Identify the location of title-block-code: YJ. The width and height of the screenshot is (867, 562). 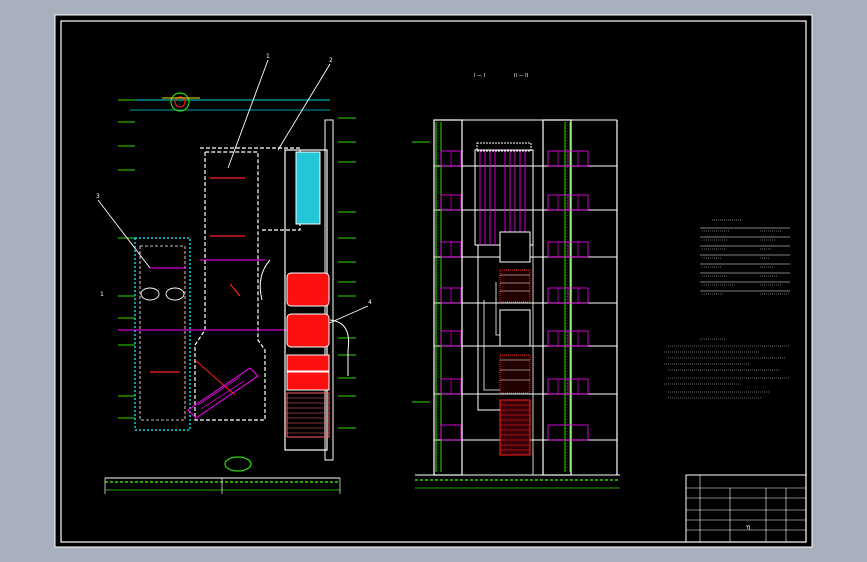
(748, 528).